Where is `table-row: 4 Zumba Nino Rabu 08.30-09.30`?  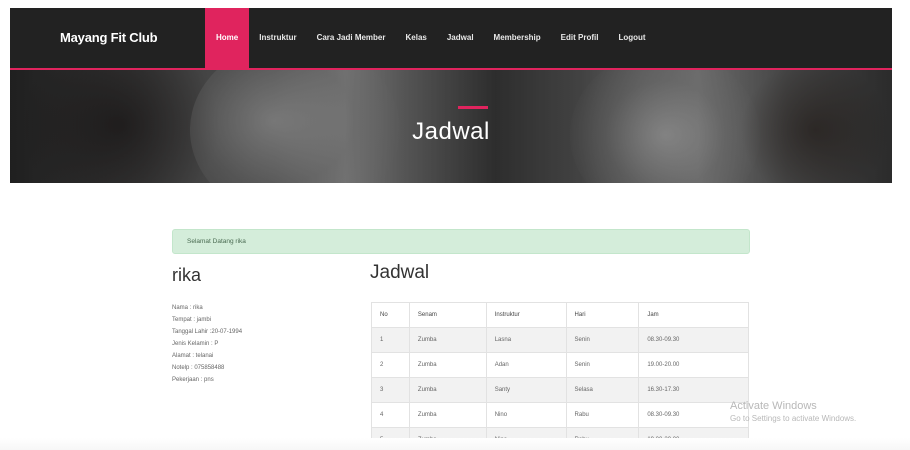 table-row: 4 Zumba Nino Rabu 08.30-09.30 is located at coordinates (560, 415).